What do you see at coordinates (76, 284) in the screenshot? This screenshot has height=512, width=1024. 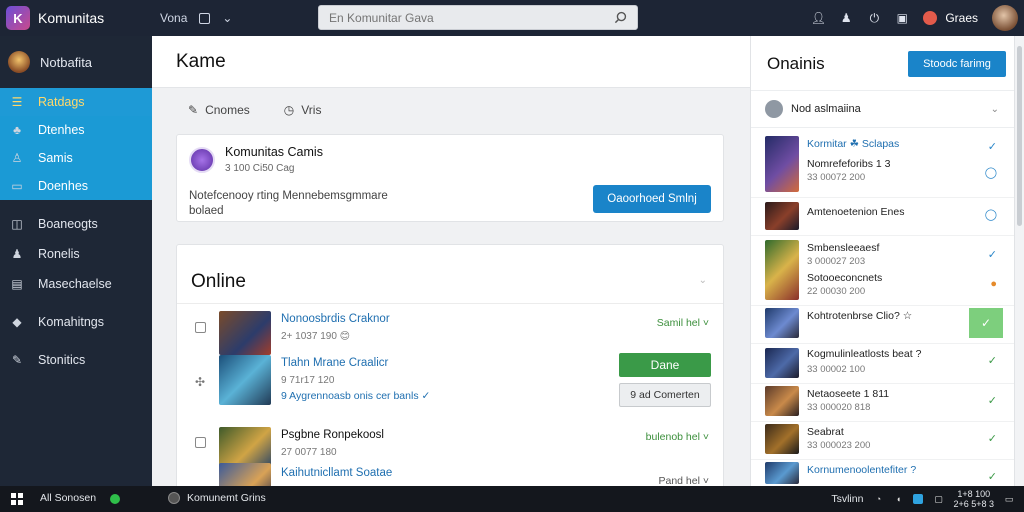 I see `sidebar-item-masechaelse: ▤ Masechaelse` at bounding box center [76, 284].